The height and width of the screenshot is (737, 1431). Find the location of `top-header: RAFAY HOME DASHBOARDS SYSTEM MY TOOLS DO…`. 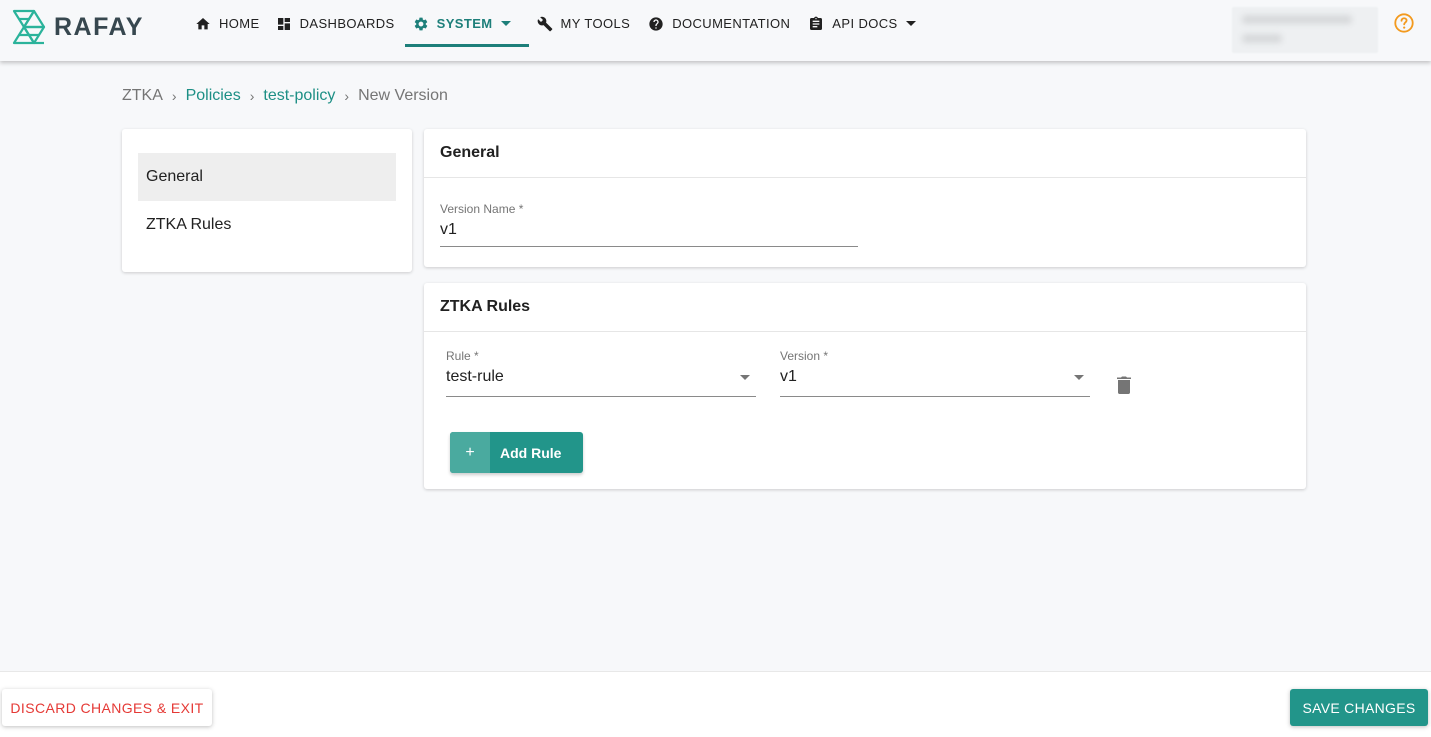

top-header: RAFAY HOME DASHBOARDS SYSTEM MY TOOLS DO… is located at coordinates (715, 30).